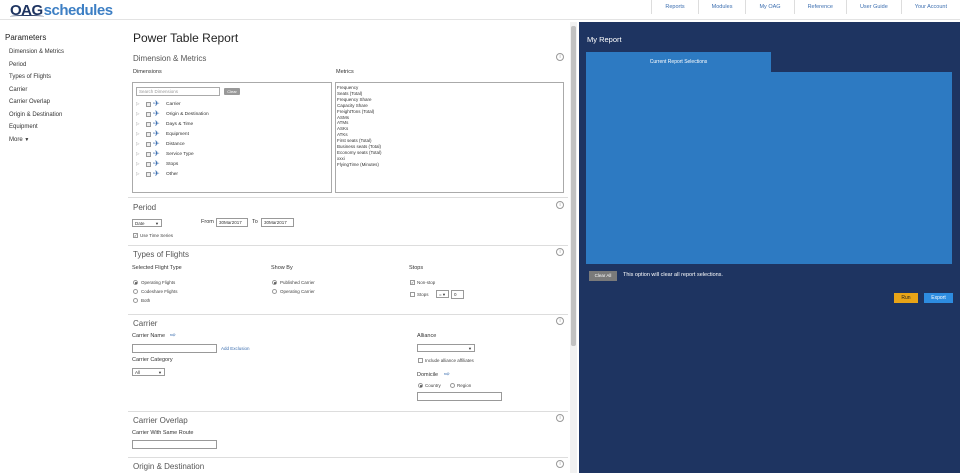 Image resolution: width=960 pixels, height=473 pixels. I want to click on export-button: Export, so click(938, 298).